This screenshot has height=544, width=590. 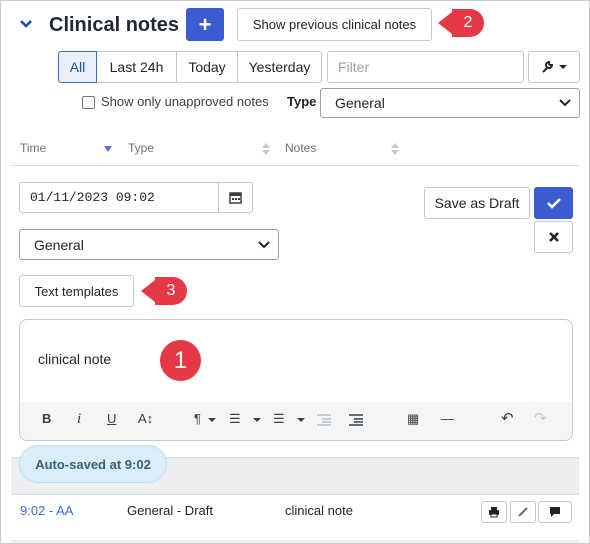 I want to click on unapproved-label: Show only unapproved notes, so click(x=185, y=101).